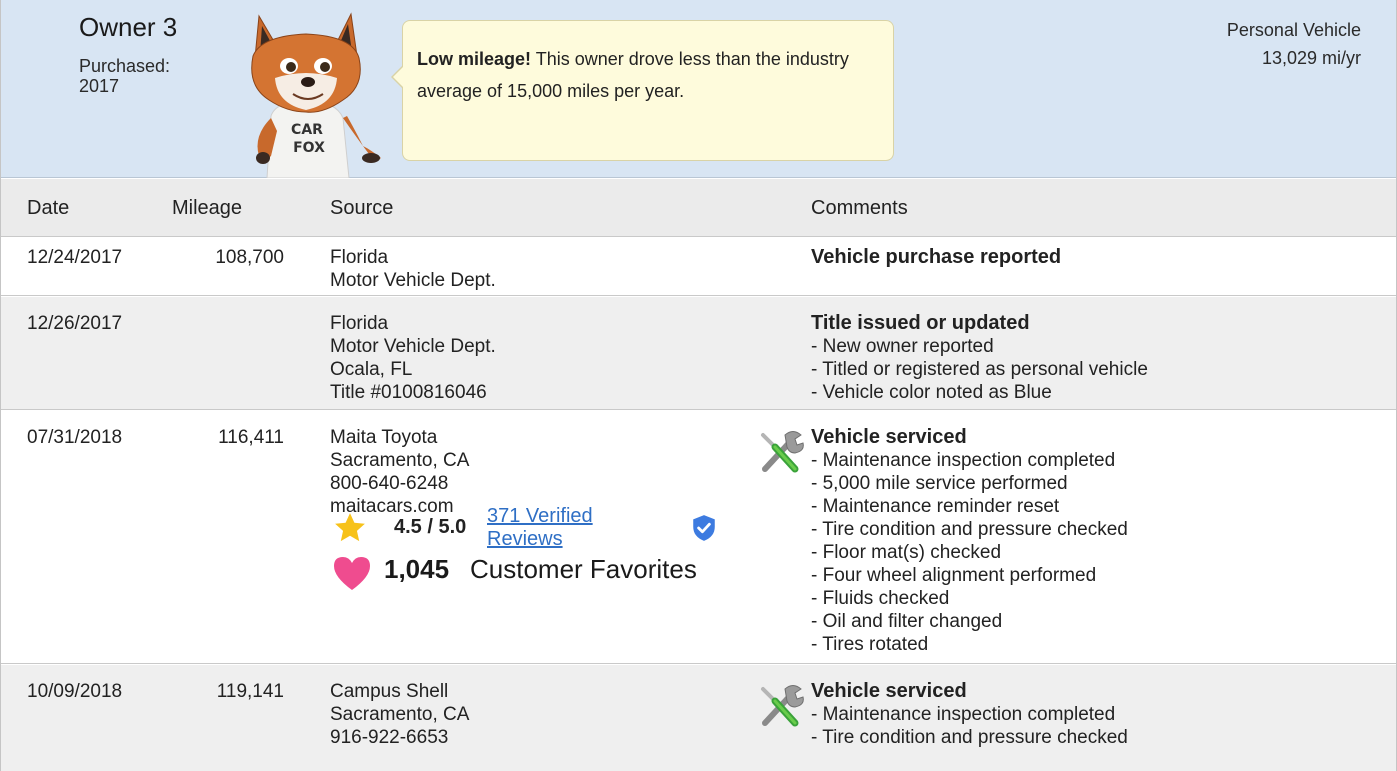 The height and width of the screenshot is (771, 1397). I want to click on purchased-info: Purchased: 2017, so click(149, 76).